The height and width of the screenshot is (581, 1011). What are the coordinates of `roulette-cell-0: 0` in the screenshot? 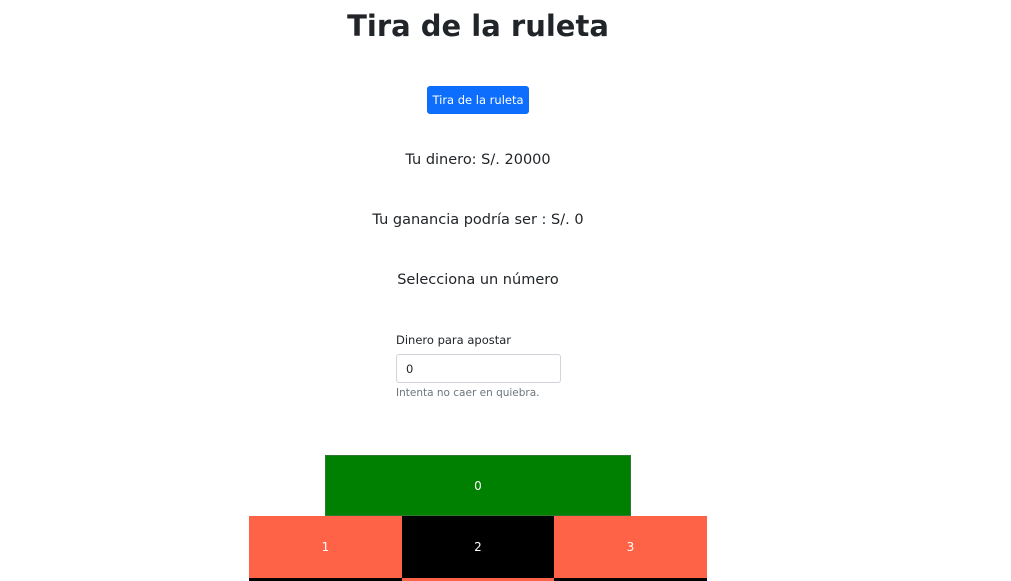 It's located at (478, 485).